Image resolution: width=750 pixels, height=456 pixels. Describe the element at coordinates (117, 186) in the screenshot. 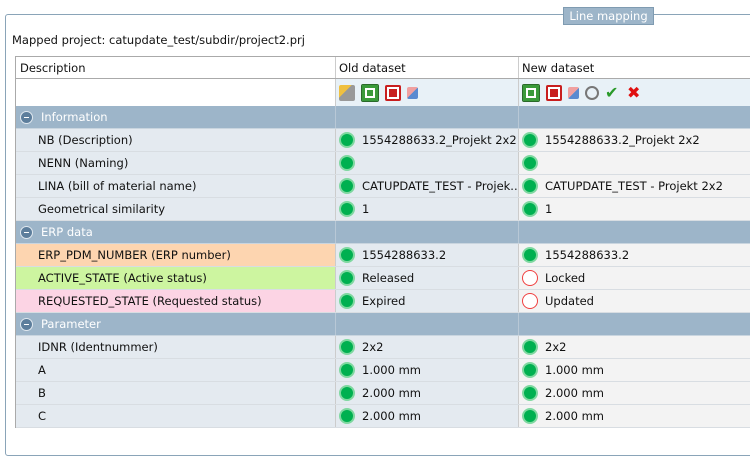

I see `row-description: LINA (bill of material name)` at that location.